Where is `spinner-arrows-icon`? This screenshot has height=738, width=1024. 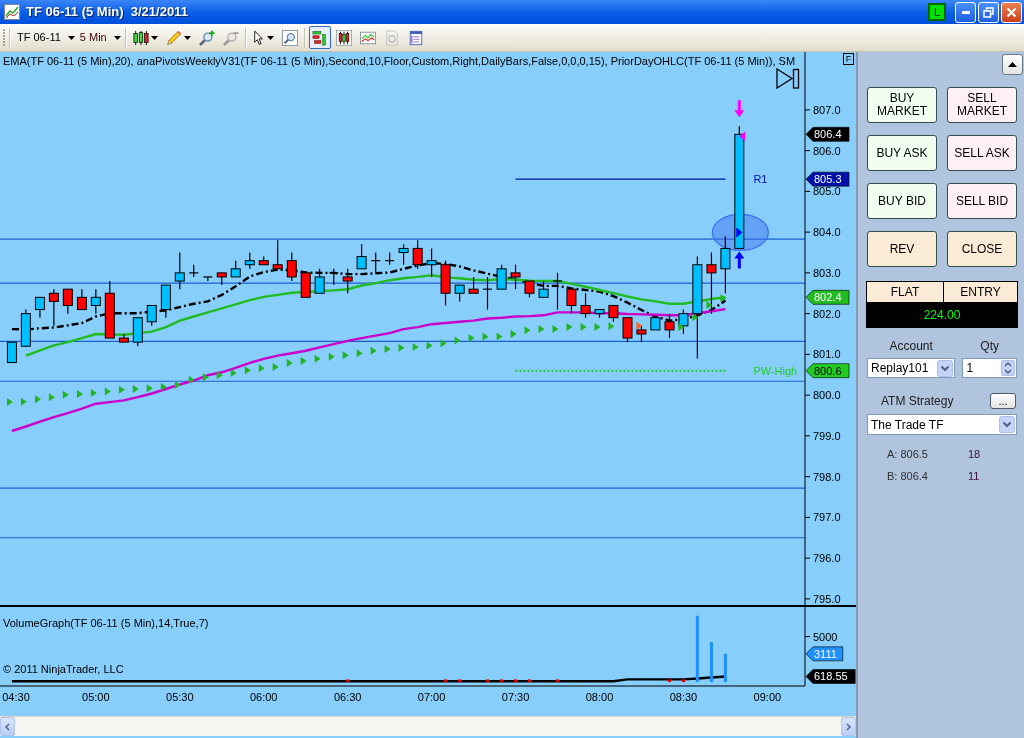
spinner-arrows-icon is located at coordinates (1008, 368).